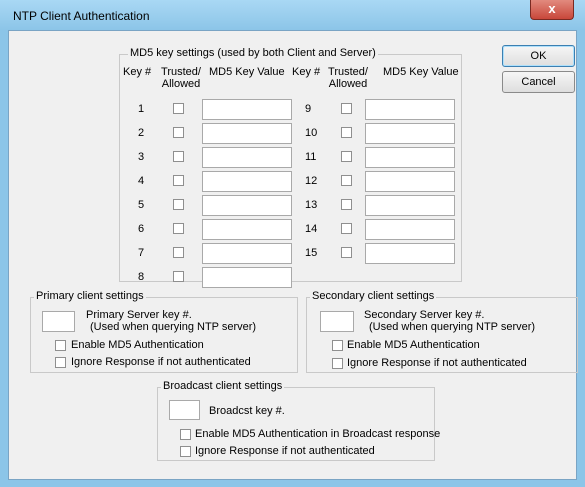  Describe the element at coordinates (141, 133) in the screenshot. I see `key-number-label: 2` at that location.